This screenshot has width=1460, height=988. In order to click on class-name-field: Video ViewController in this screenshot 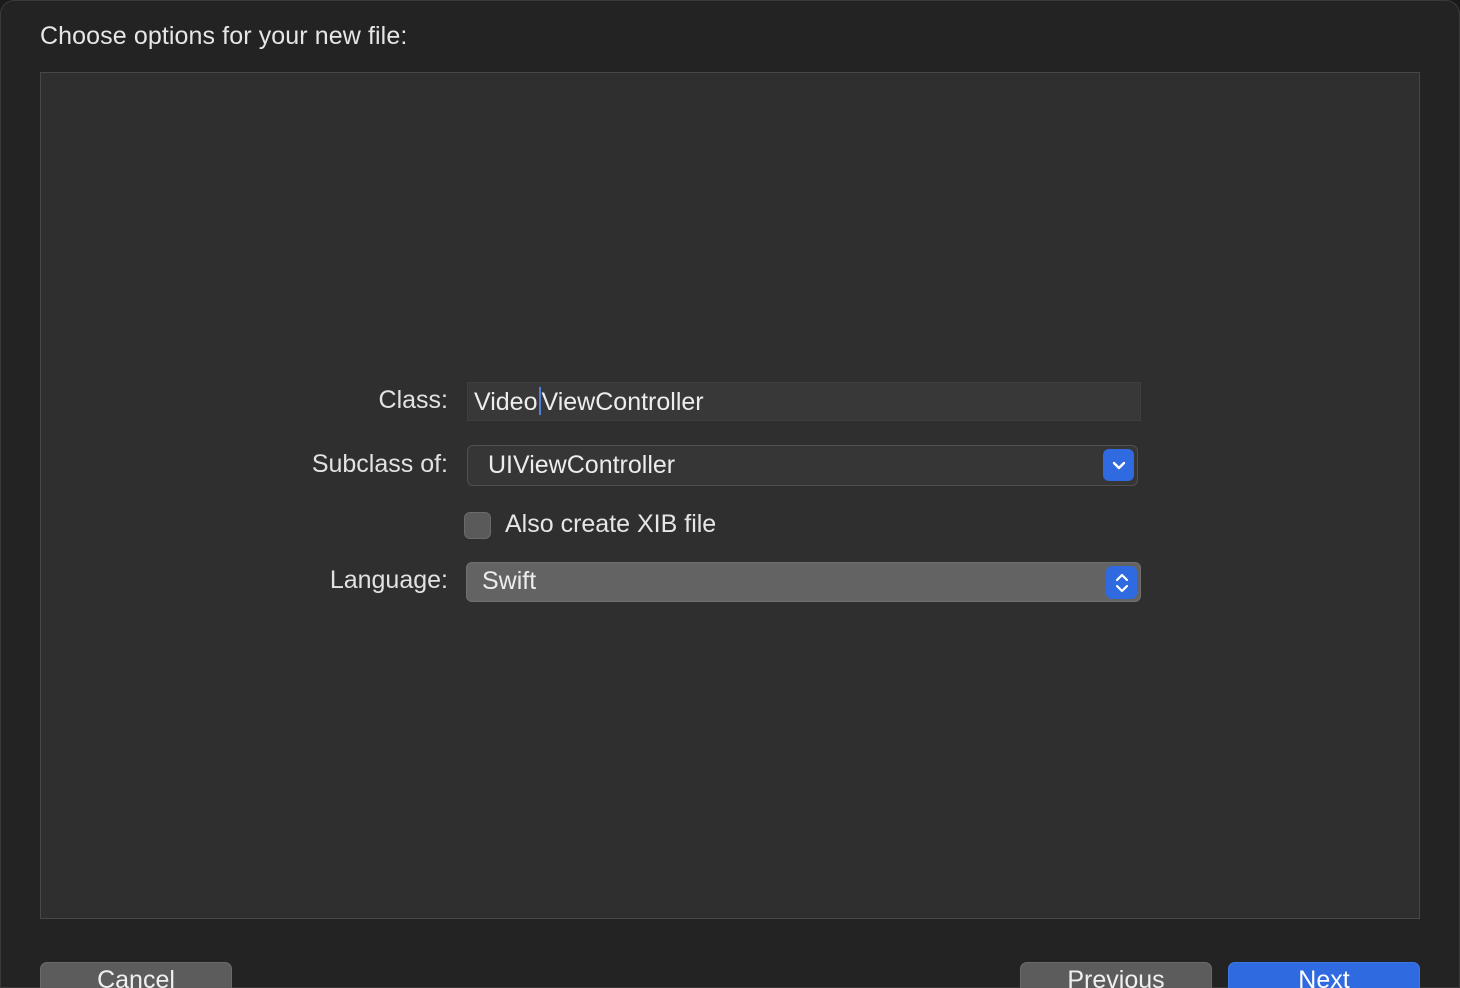, I will do `click(804, 401)`.